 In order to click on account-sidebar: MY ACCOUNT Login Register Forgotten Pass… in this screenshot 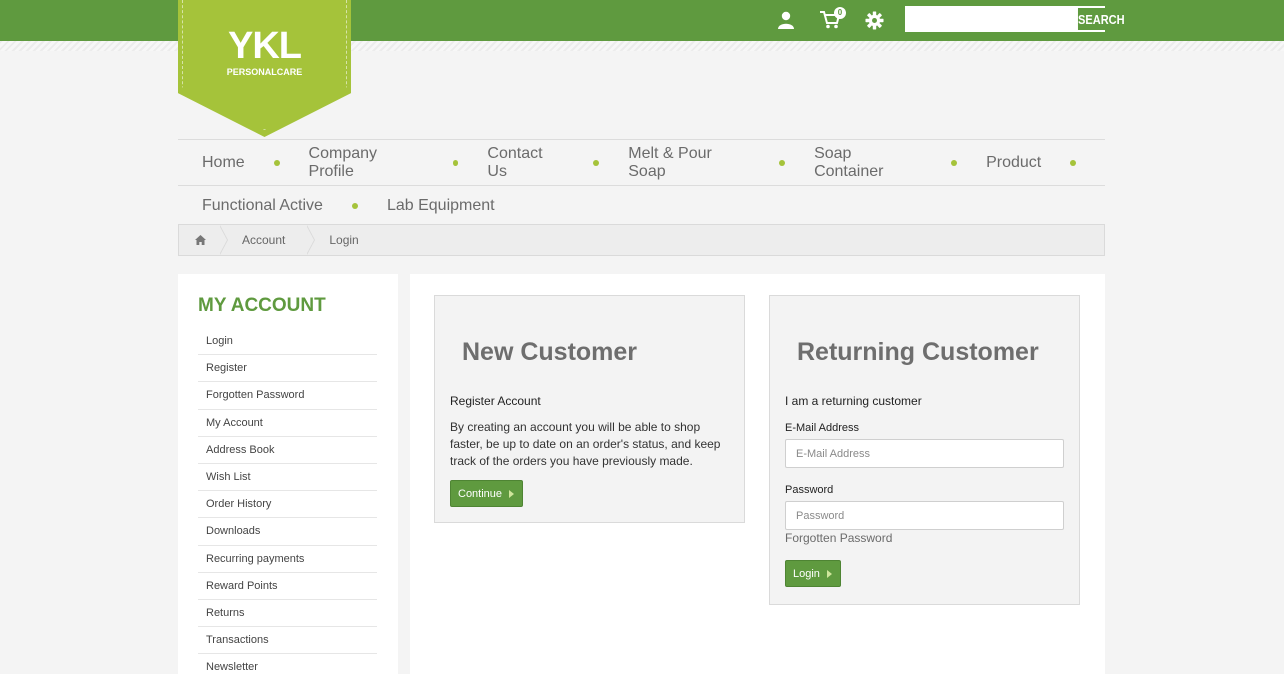, I will do `click(288, 474)`.